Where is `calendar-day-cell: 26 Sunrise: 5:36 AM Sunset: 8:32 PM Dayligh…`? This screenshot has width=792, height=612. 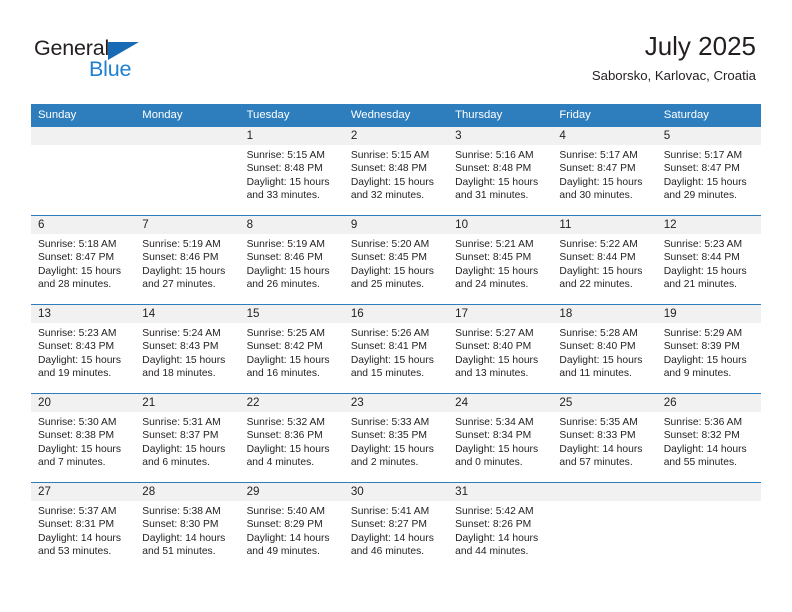
calendar-day-cell: 26 Sunrise: 5:36 AM Sunset: 8:32 PM Dayligh… is located at coordinates (708, 438).